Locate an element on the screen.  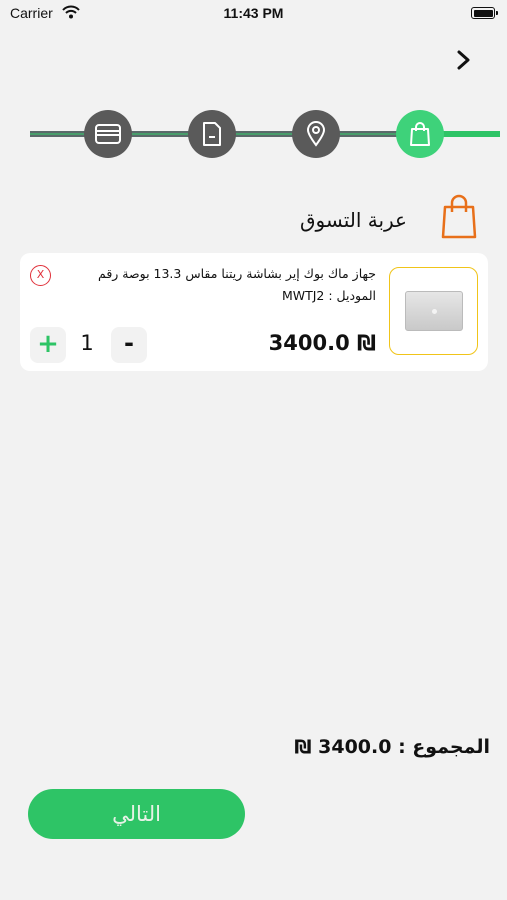
item-image is located at coordinates (433, 311).